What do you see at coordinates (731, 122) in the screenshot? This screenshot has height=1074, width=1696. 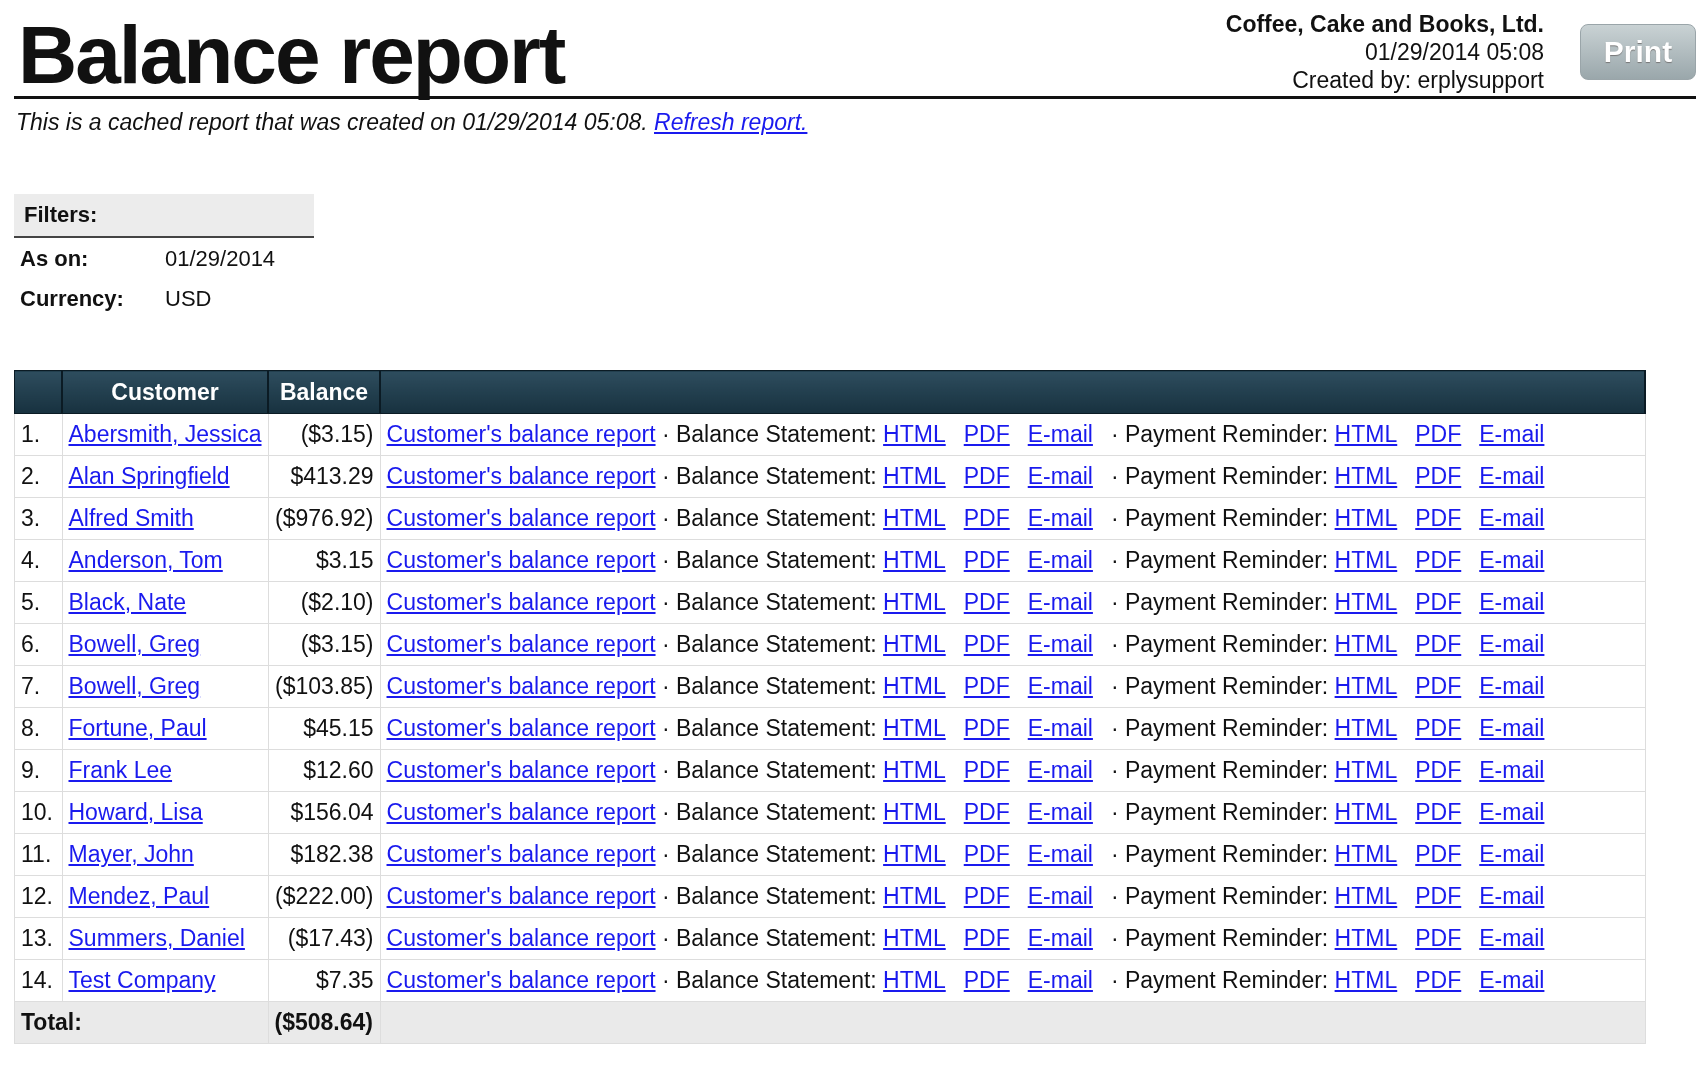 I see `refresh-link: Refresh report.` at bounding box center [731, 122].